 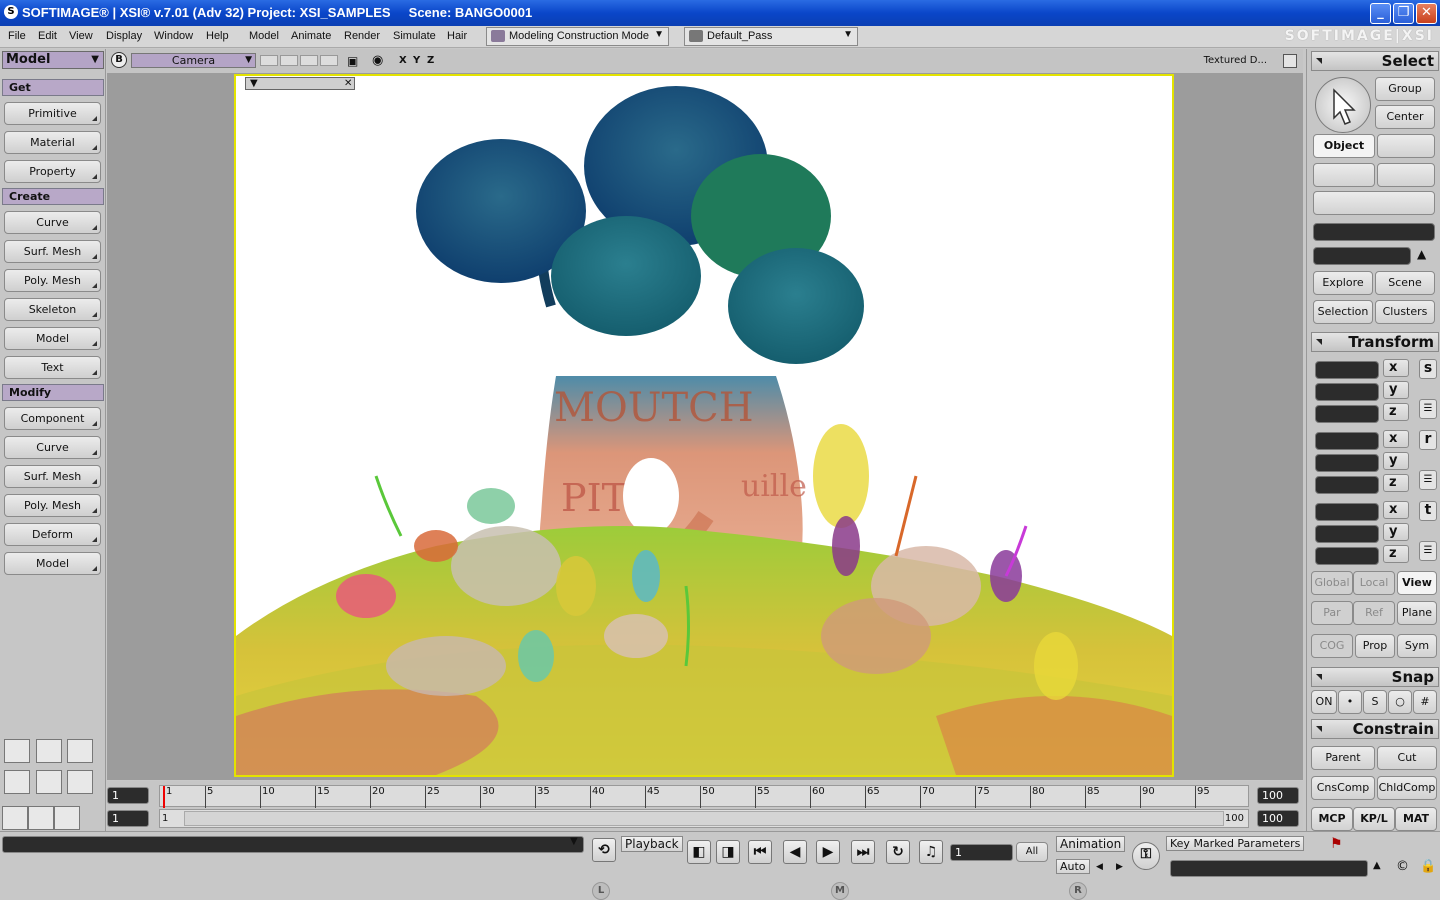 What do you see at coordinates (1343, 788) in the screenshot?
I see `cnscomp-button: CnsComp` at bounding box center [1343, 788].